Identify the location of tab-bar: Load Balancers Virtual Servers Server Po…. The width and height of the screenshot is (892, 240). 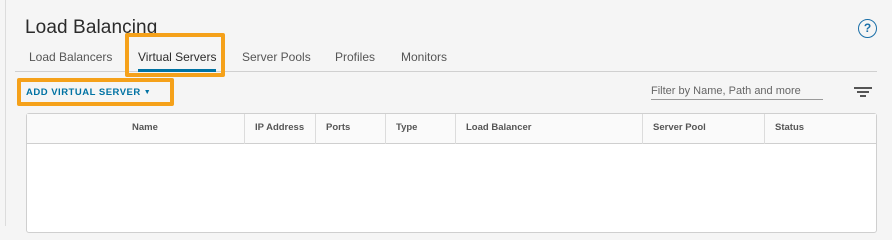
(446, 58).